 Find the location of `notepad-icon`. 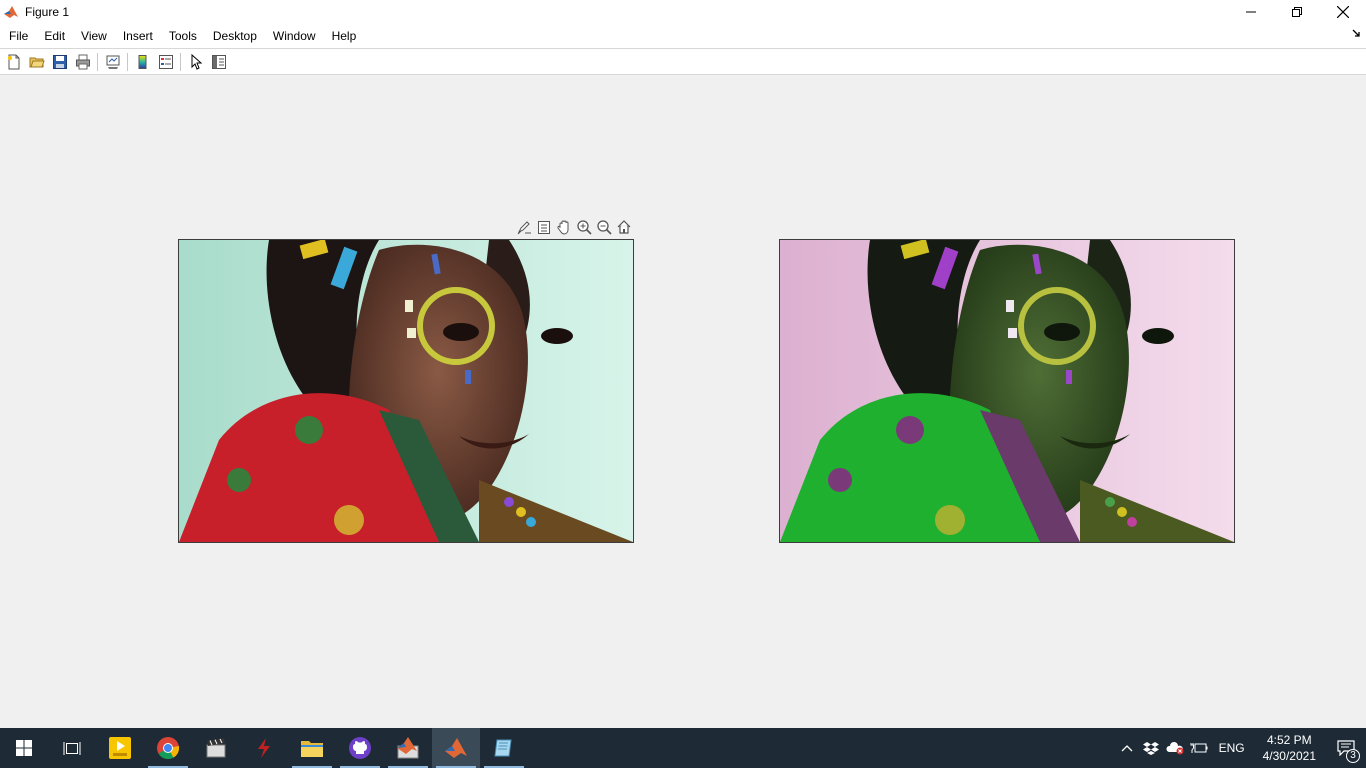

notepad-icon is located at coordinates (503, 748).